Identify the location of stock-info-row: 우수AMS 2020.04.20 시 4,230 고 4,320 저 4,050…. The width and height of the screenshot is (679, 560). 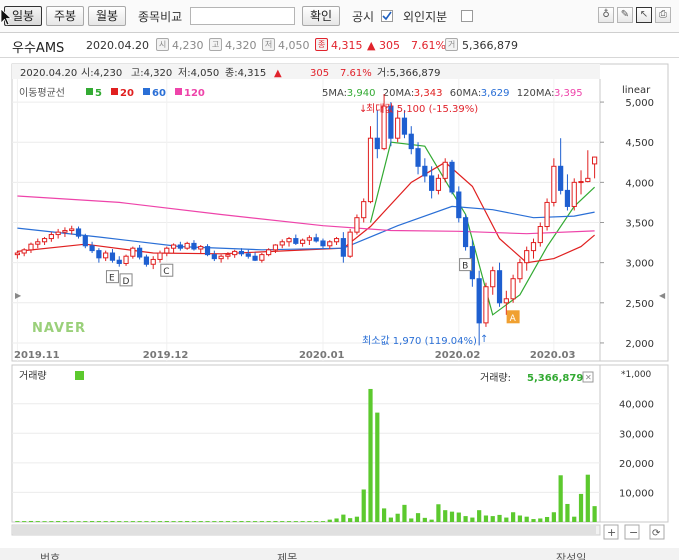
(339, 45).